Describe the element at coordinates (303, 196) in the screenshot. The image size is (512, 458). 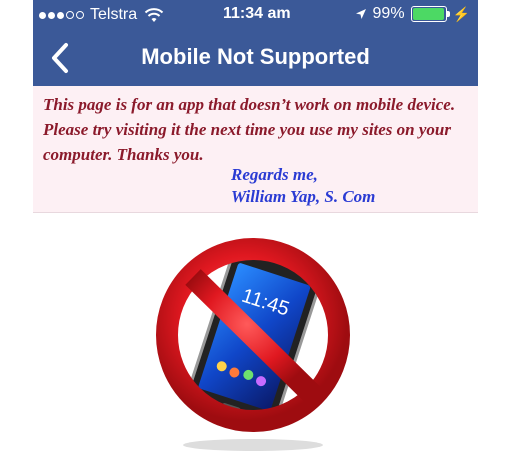
I see `signature-name: William Yap, S. Com` at that location.